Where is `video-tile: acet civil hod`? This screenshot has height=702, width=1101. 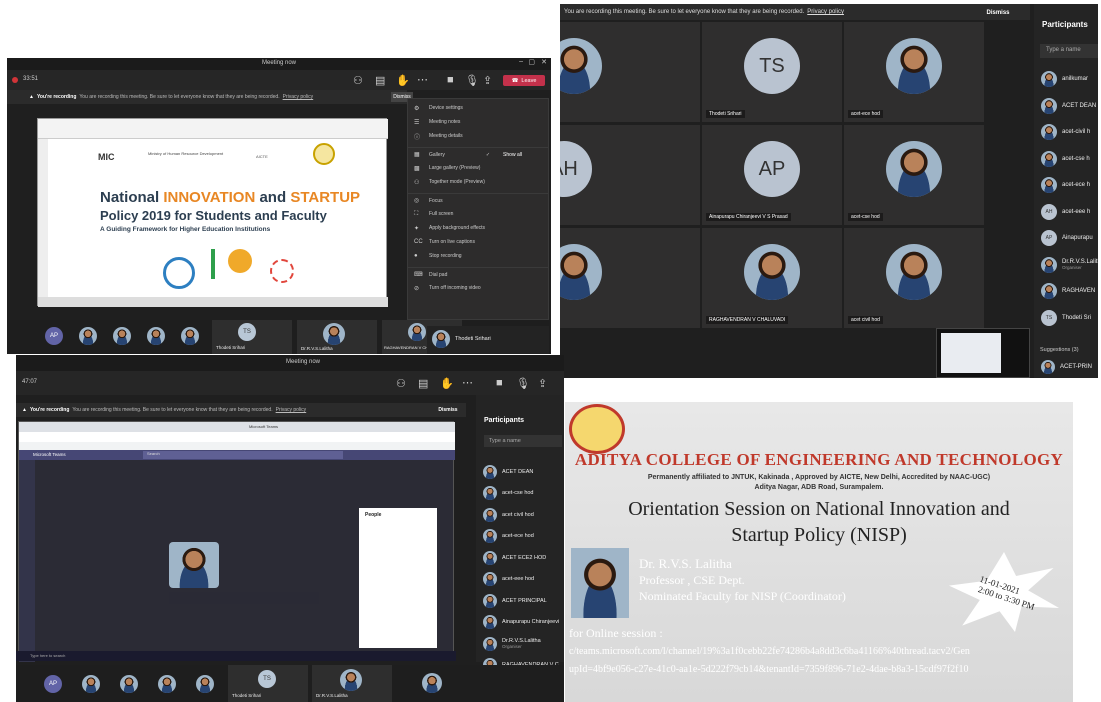 video-tile: acet civil hod is located at coordinates (914, 278).